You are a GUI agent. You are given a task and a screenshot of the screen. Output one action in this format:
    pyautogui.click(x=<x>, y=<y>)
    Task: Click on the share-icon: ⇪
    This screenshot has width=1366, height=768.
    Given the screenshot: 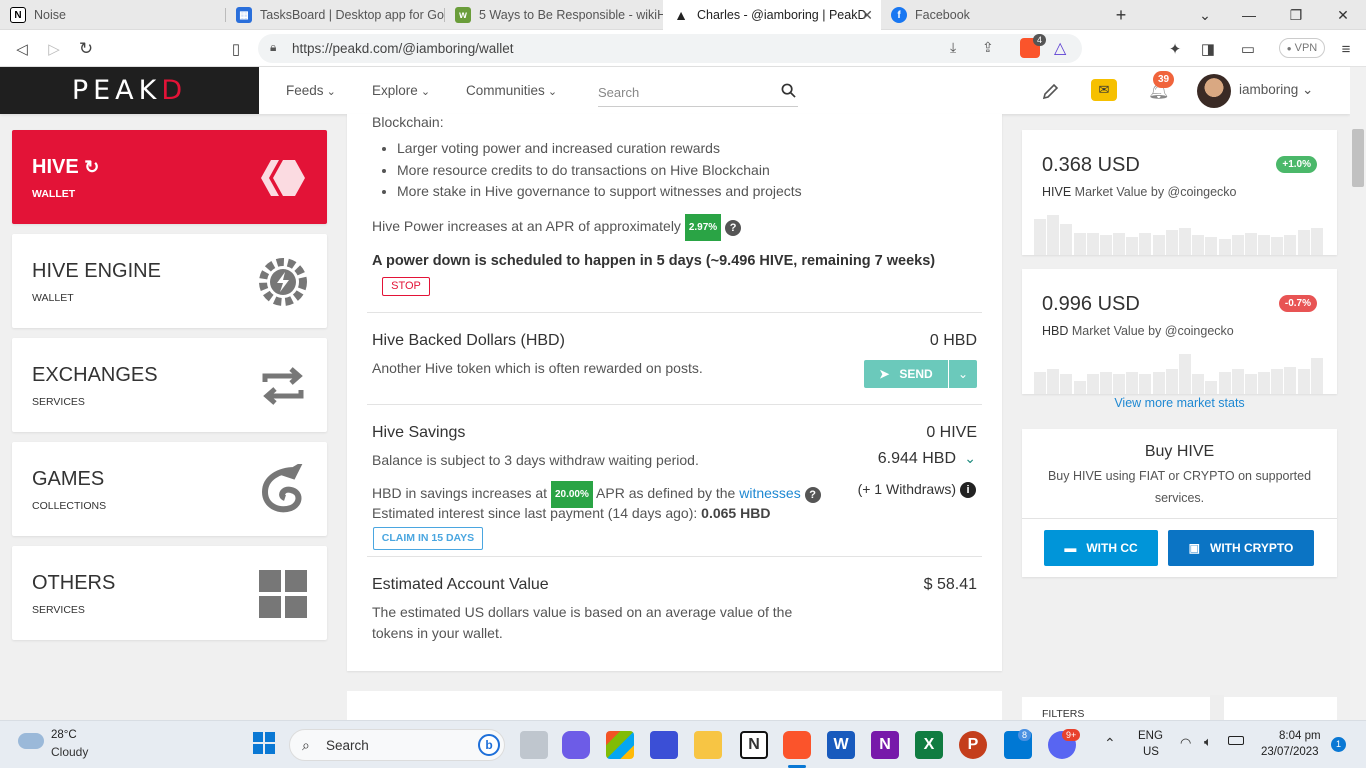 What is the action you would take?
    pyautogui.click(x=988, y=47)
    